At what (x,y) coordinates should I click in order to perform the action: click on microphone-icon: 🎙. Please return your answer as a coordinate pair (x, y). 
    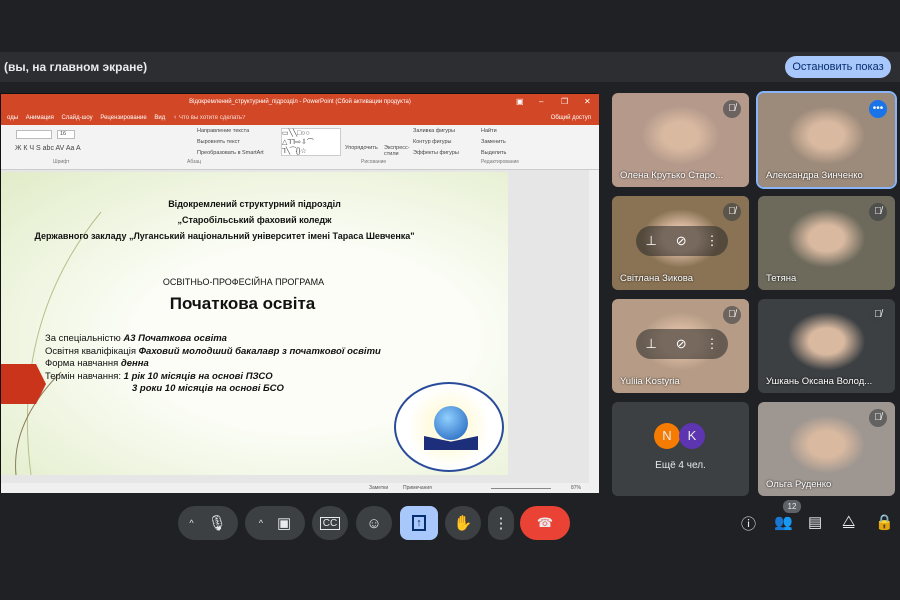
    Looking at the image, I should click on (217, 523).